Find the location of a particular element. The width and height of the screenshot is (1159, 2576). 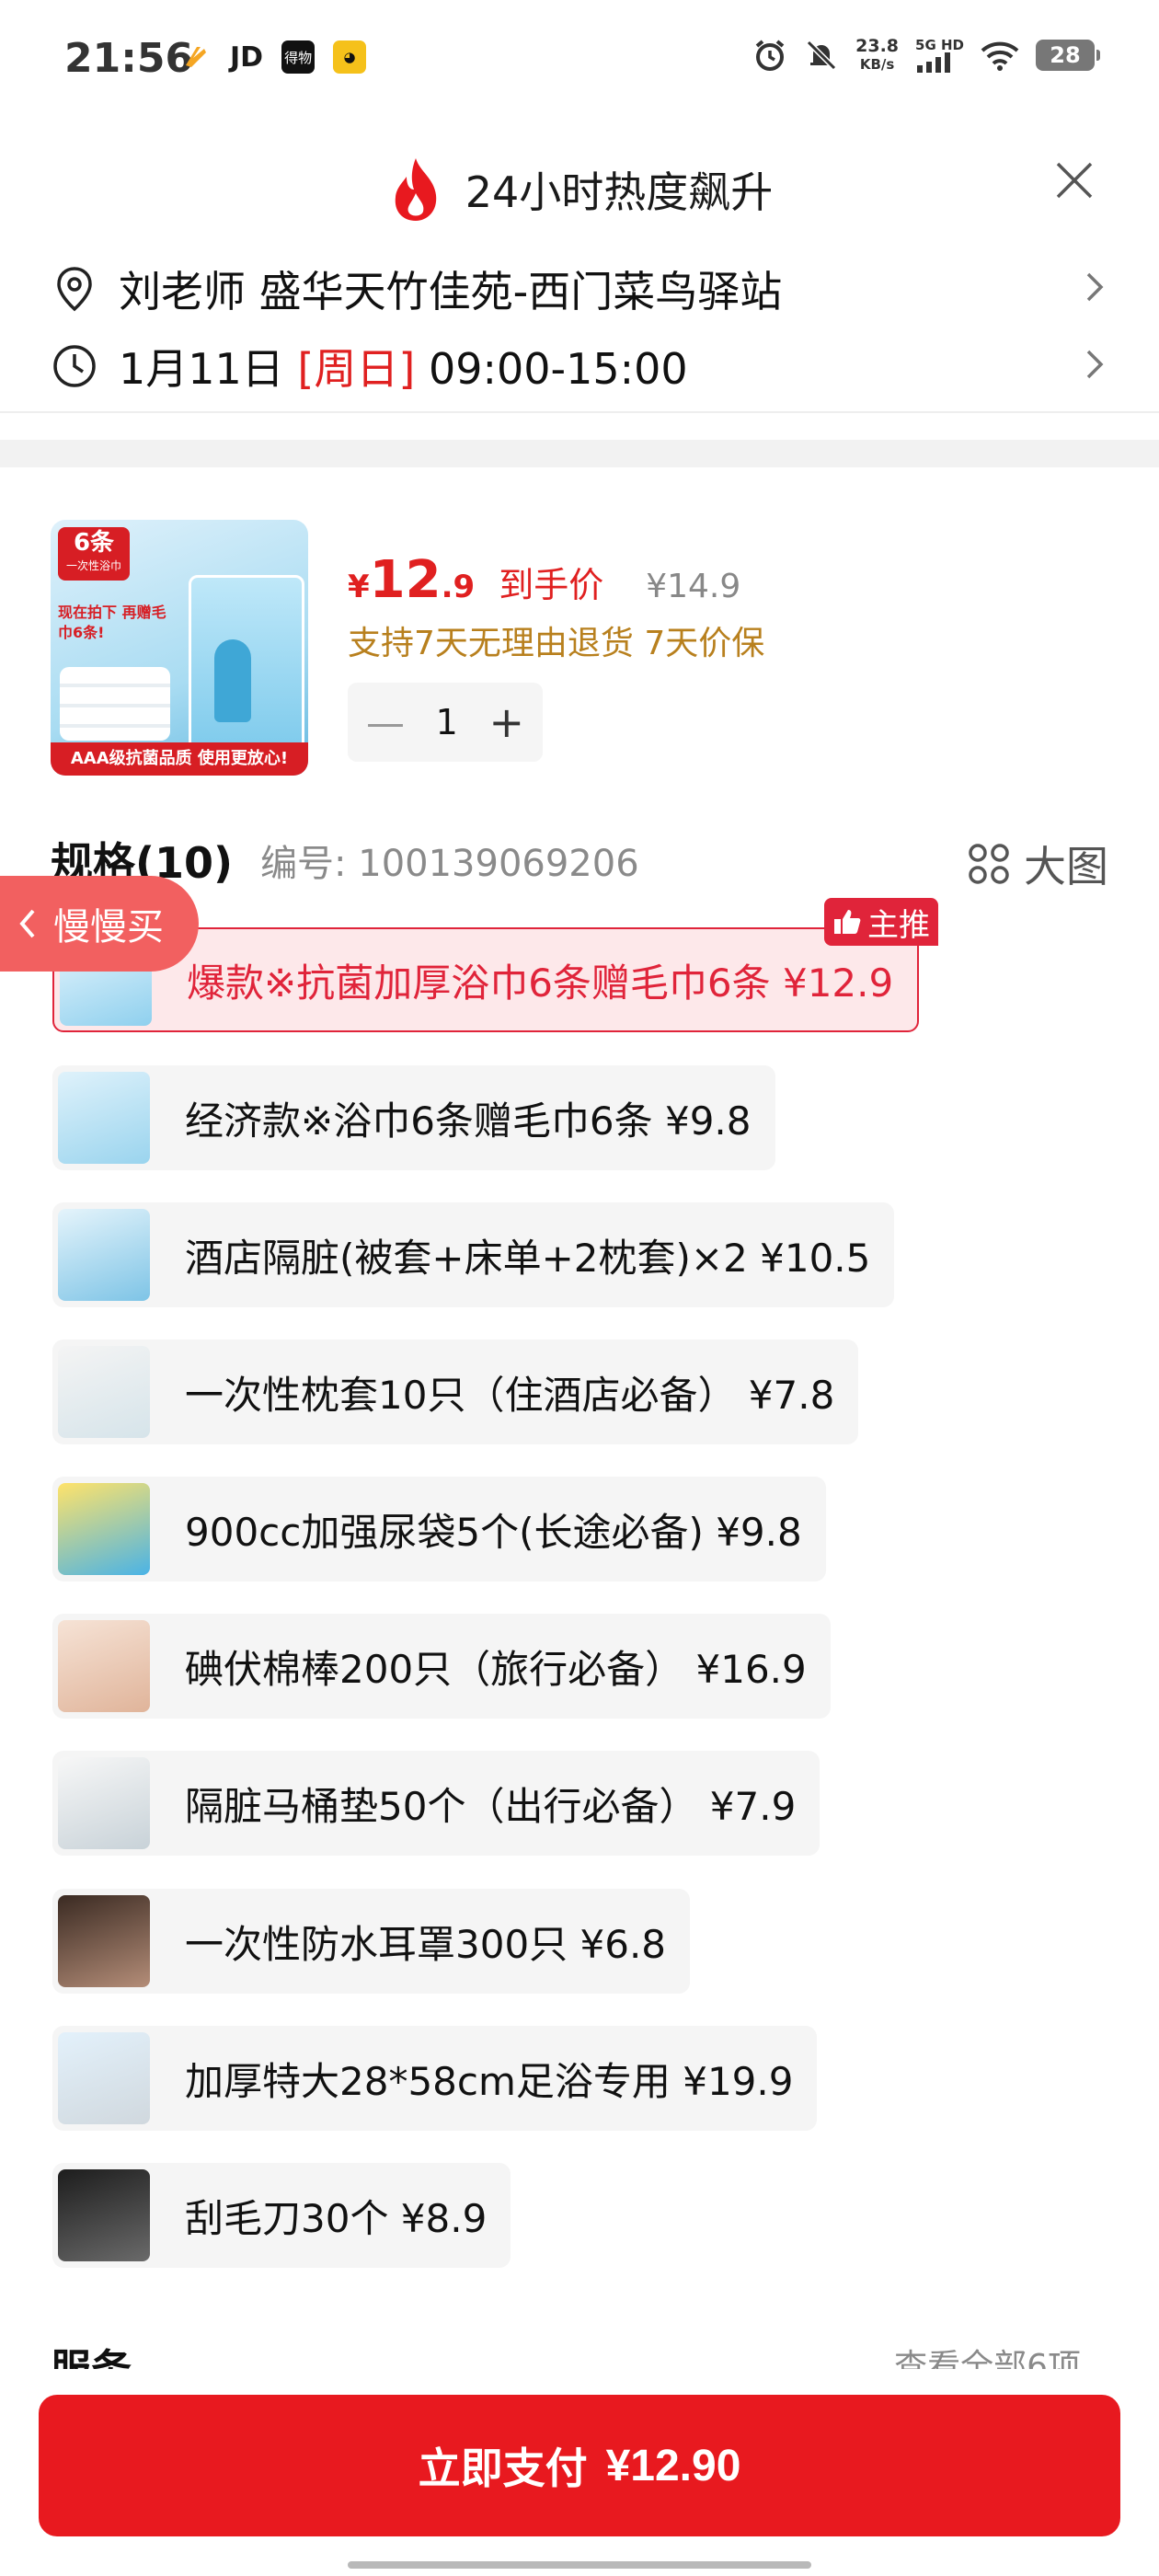

option-label: 900cc加强尿袋5个(长途必备) ¥9.8 is located at coordinates (493, 1532).